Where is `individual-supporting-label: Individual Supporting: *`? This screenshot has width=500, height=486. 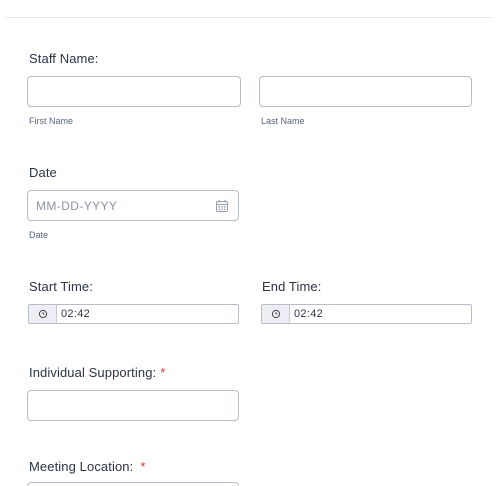
individual-supporting-label: Individual Supporting: * is located at coordinates (97, 372).